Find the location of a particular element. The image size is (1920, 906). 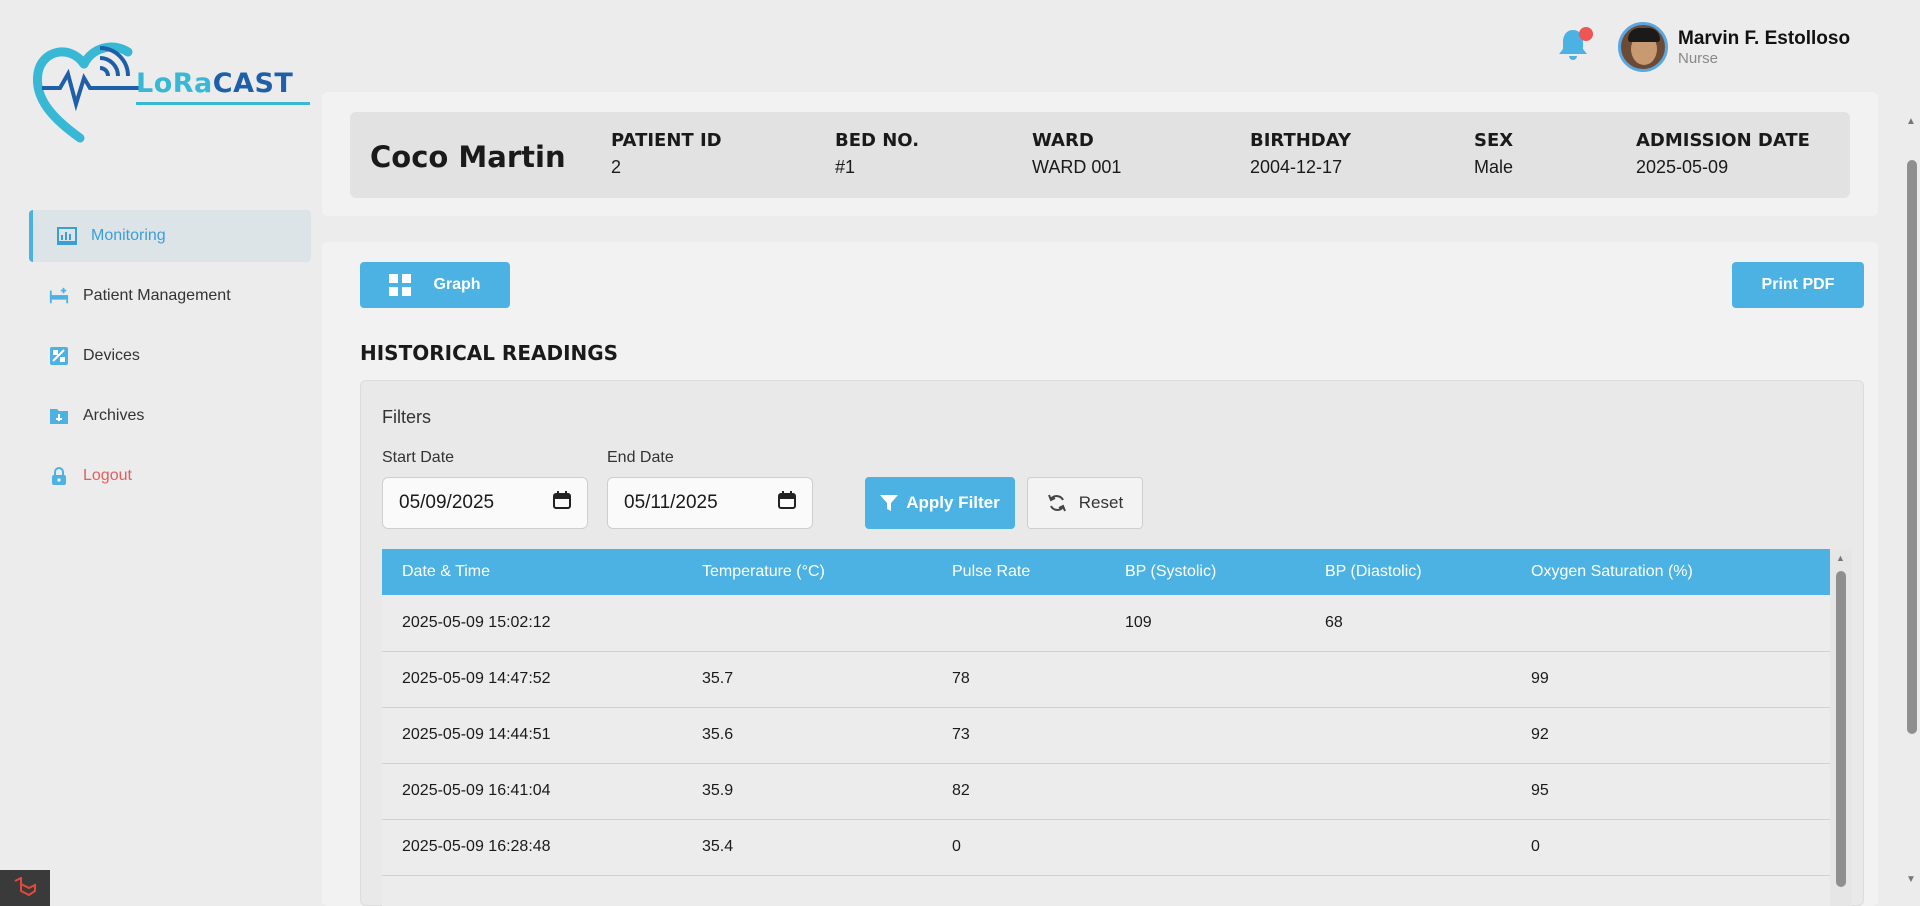

notification-badge is located at coordinates (1586, 34).